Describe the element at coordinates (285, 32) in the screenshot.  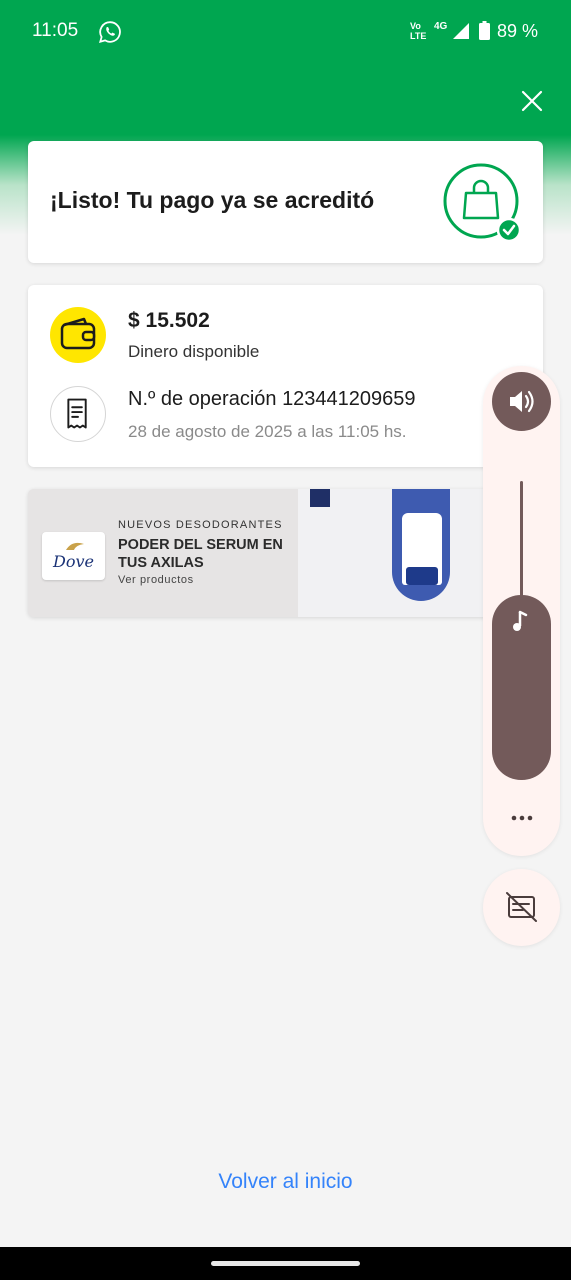
I see `status-bar: 11:05 Vo LTE 4G 89 %` at that location.